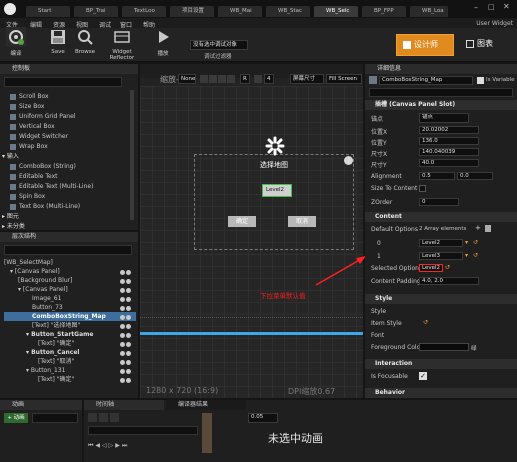 This screenshot has width=517, height=462. What do you see at coordinates (449, 141) in the screenshot?
I see `pos-y-input: 136.0` at bounding box center [449, 141].